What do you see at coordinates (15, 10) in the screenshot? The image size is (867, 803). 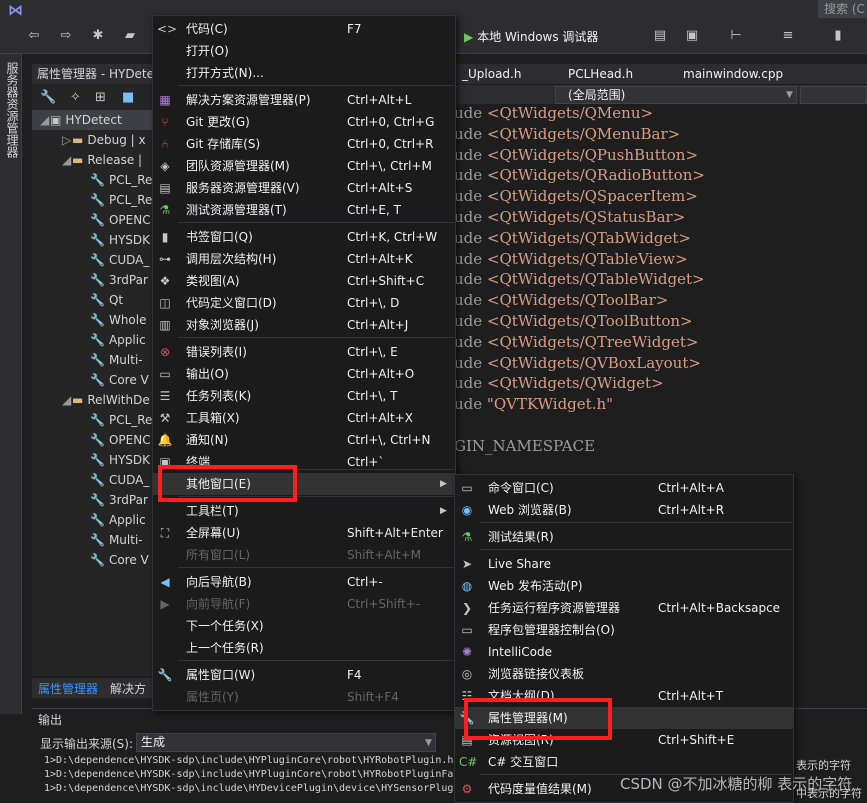 I see `visual-studio-logo-icon: ⋈` at bounding box center [15, 10].